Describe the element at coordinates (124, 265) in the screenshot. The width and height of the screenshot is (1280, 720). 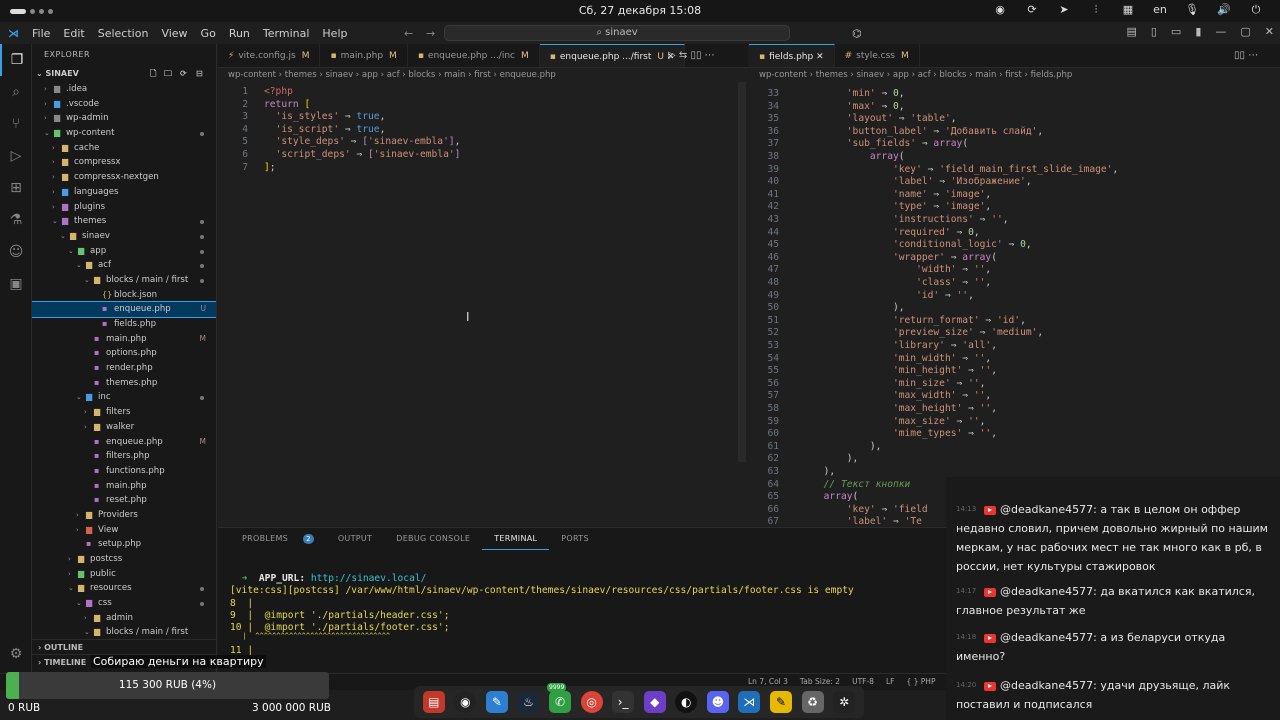
I see `tree-item: ⌄ ▆ acf` at that location.